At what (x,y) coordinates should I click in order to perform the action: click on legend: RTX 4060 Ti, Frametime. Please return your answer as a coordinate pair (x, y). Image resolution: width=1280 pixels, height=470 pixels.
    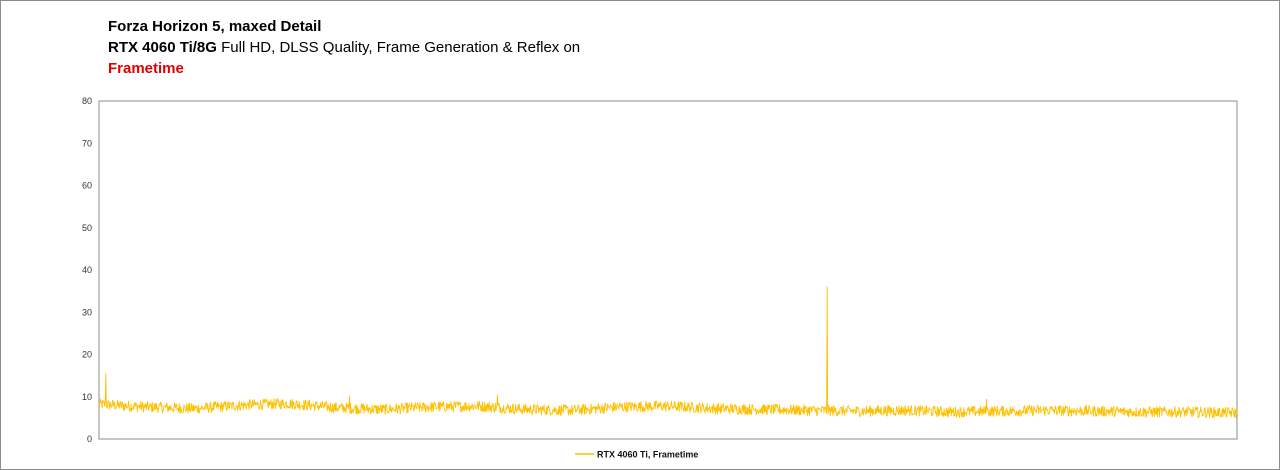
    Looking at the image, I should click on (636, 455).